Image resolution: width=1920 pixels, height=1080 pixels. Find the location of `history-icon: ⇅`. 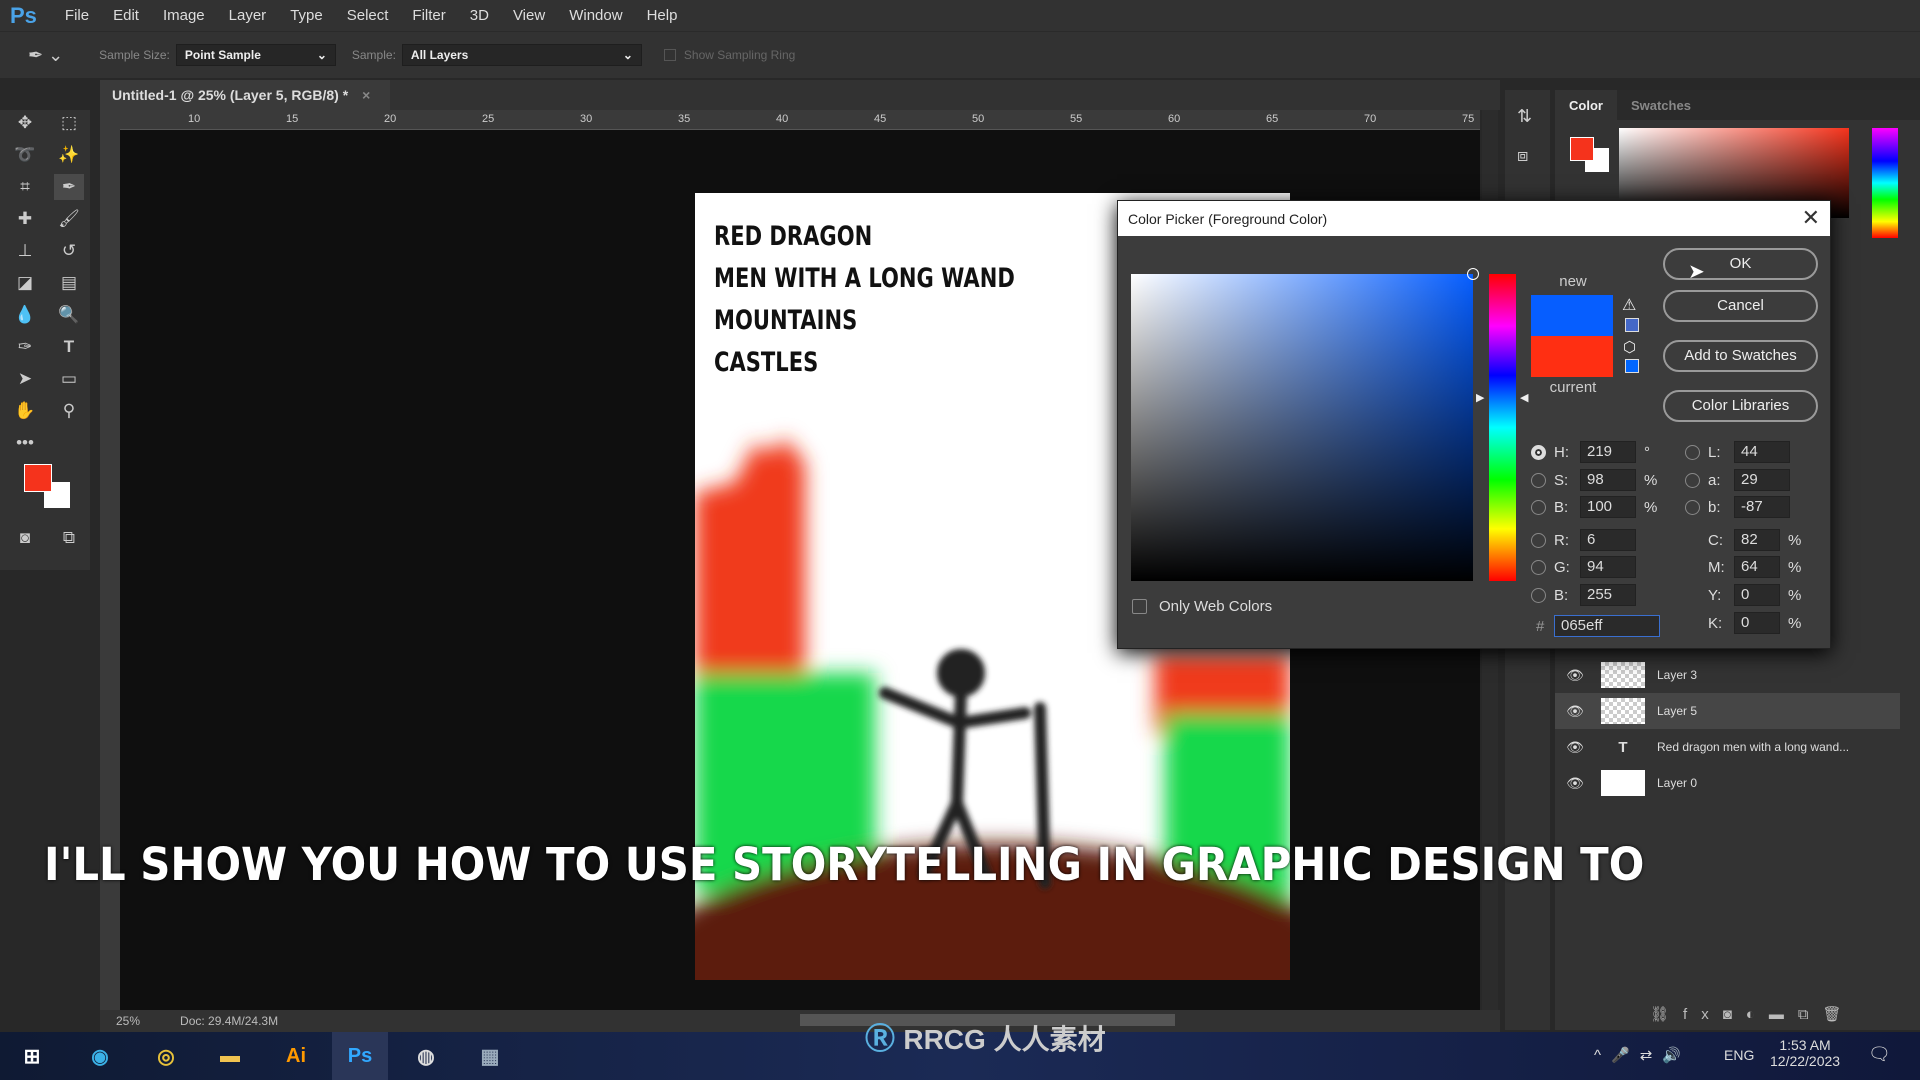

history-icon: ⇅ is located at coordinates (1533, 116).